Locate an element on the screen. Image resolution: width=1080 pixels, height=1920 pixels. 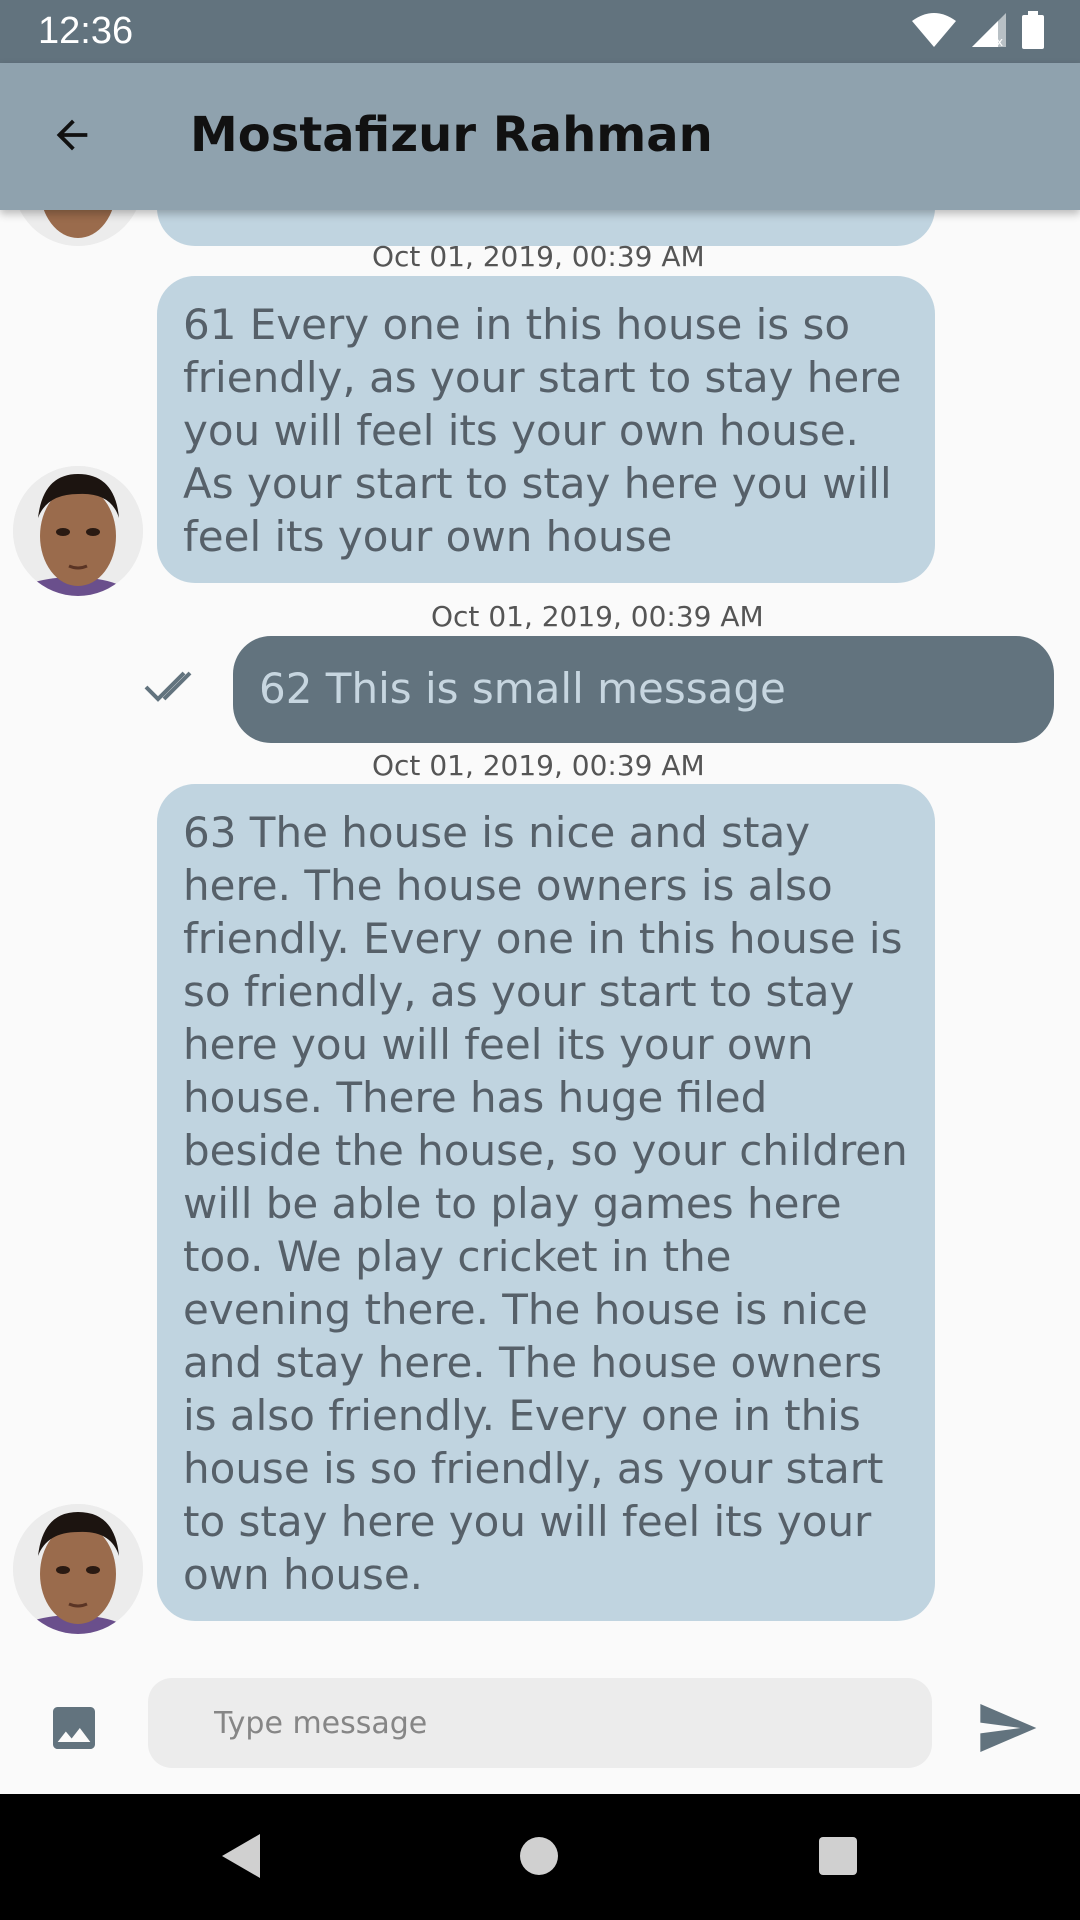
nav-back-button is located at coordinates (240, 1858).